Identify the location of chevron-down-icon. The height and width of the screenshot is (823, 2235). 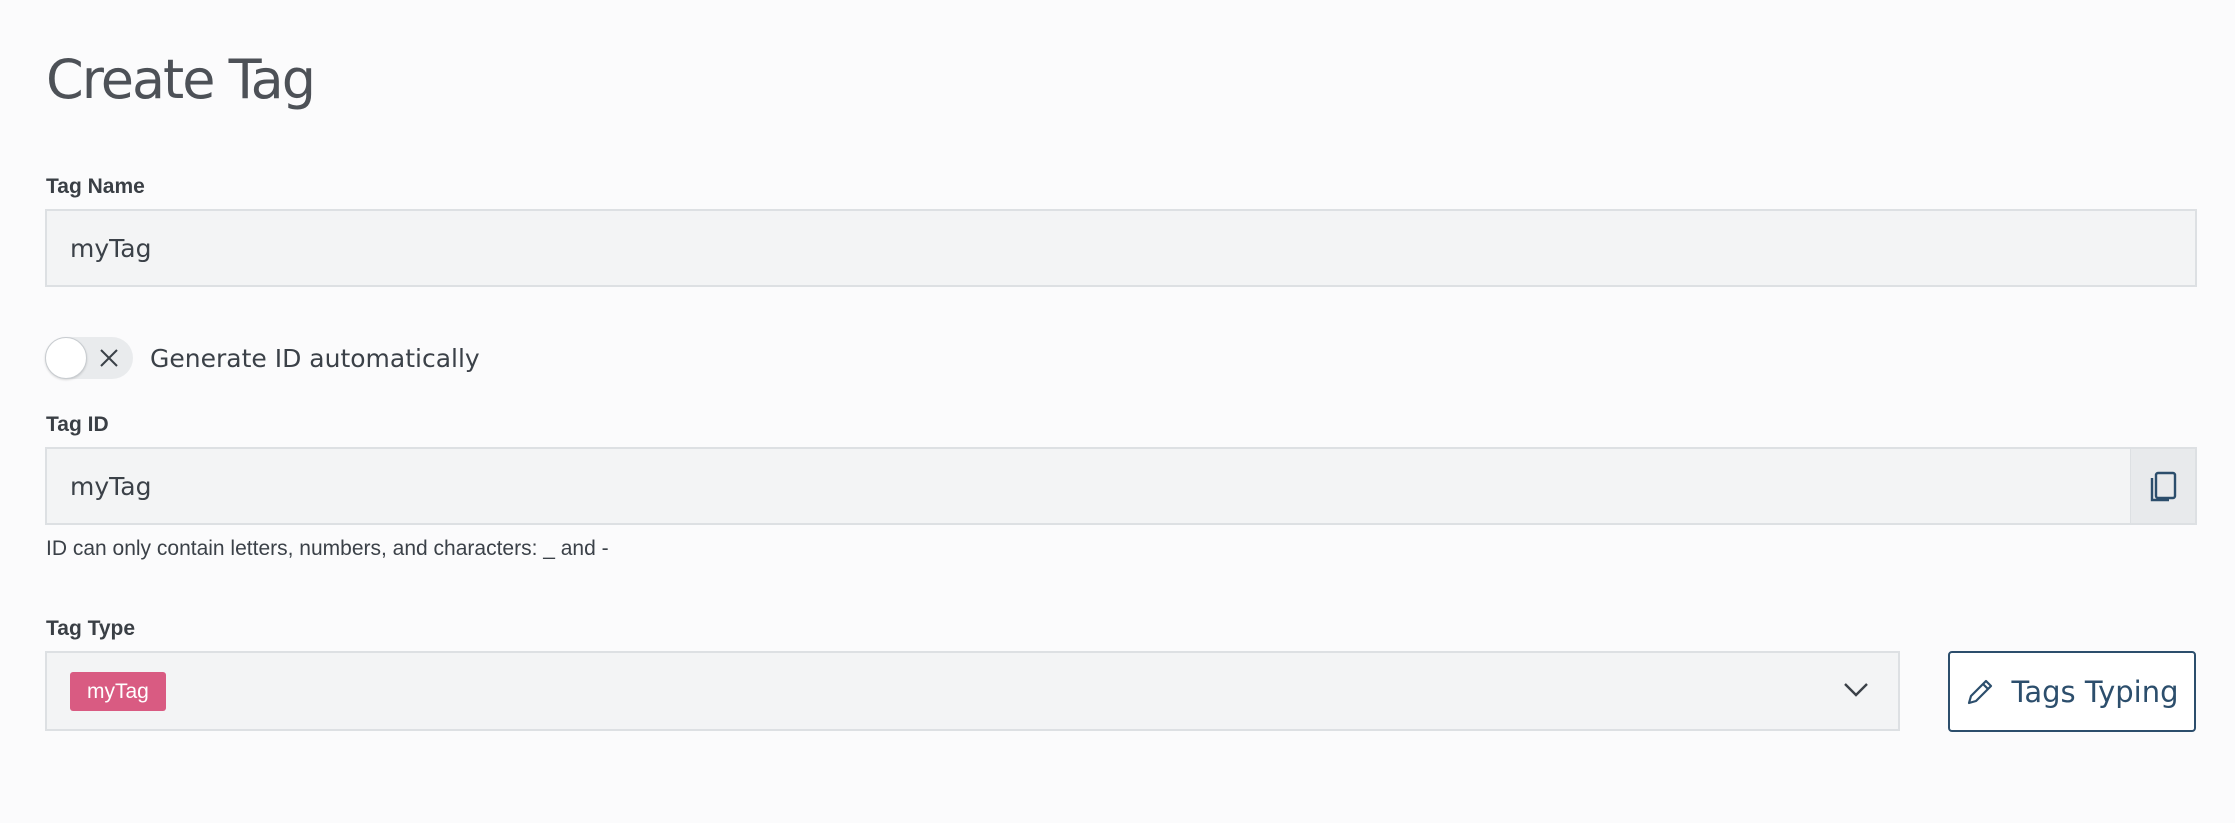
(1856, 690).